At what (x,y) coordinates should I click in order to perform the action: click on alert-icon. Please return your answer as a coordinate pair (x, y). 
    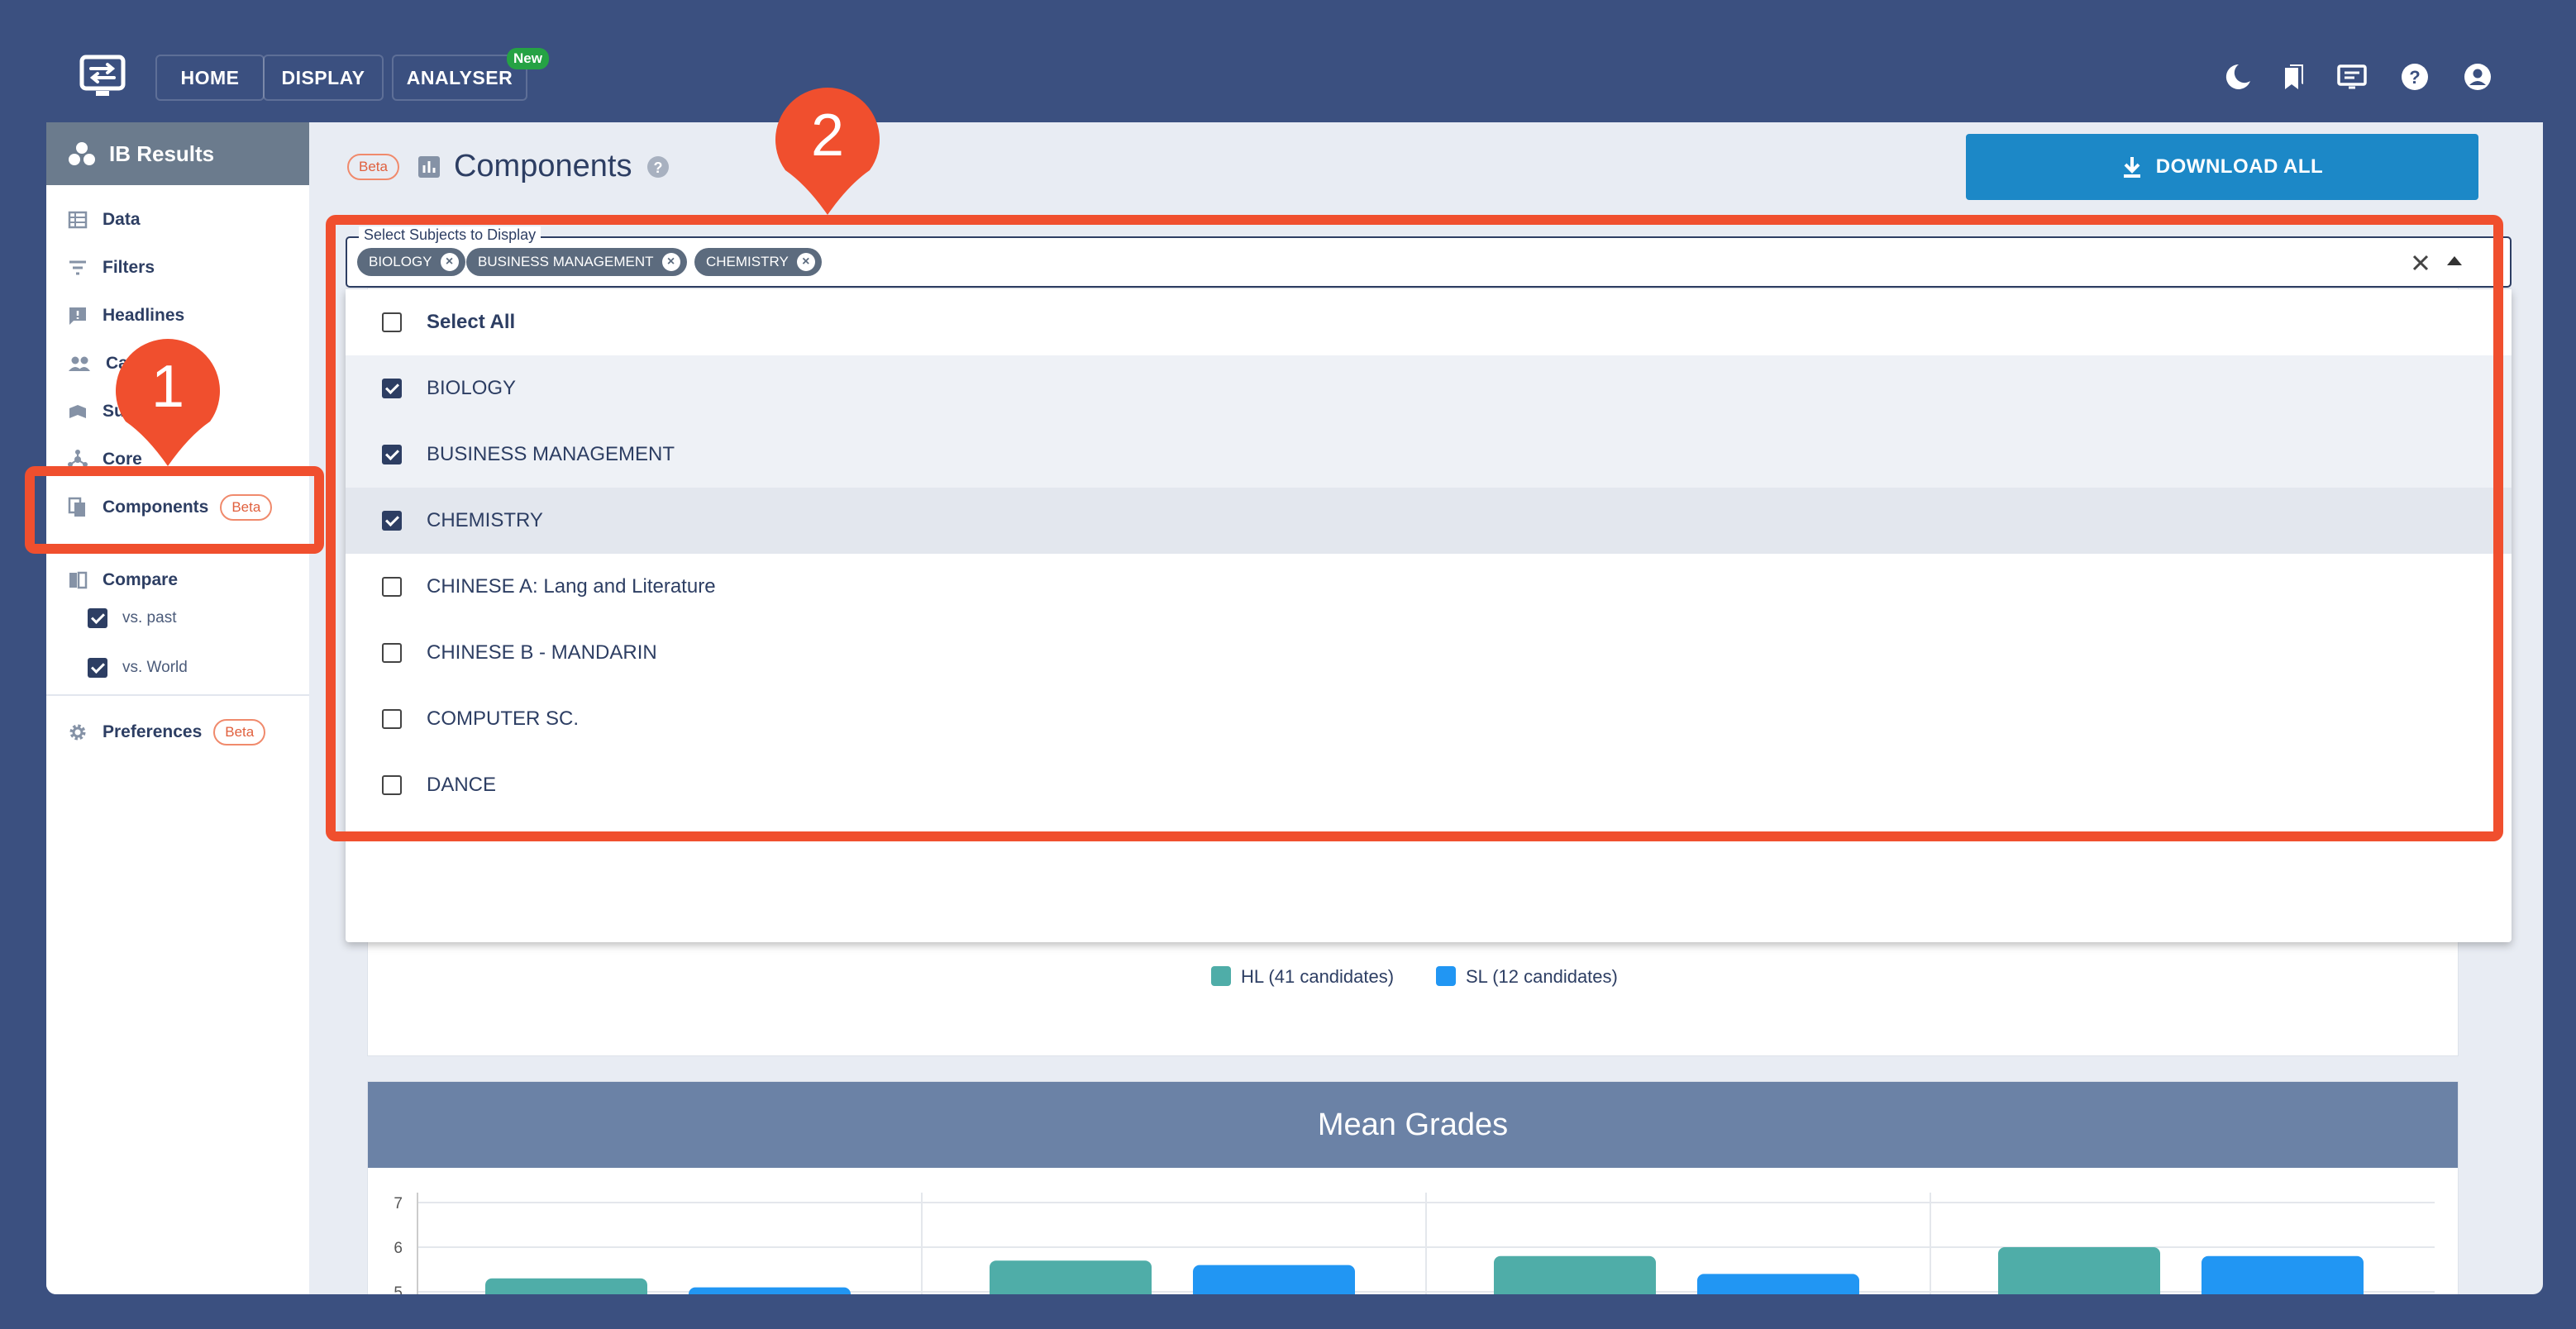
    Looking at the image, I should click on (77, 316).